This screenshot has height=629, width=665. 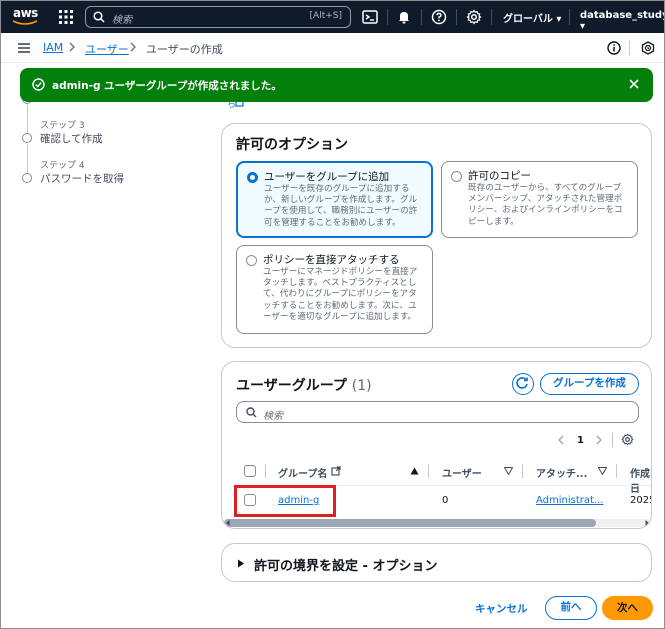 I want to click on cloudshell-icon, so click(x=370, y=17).